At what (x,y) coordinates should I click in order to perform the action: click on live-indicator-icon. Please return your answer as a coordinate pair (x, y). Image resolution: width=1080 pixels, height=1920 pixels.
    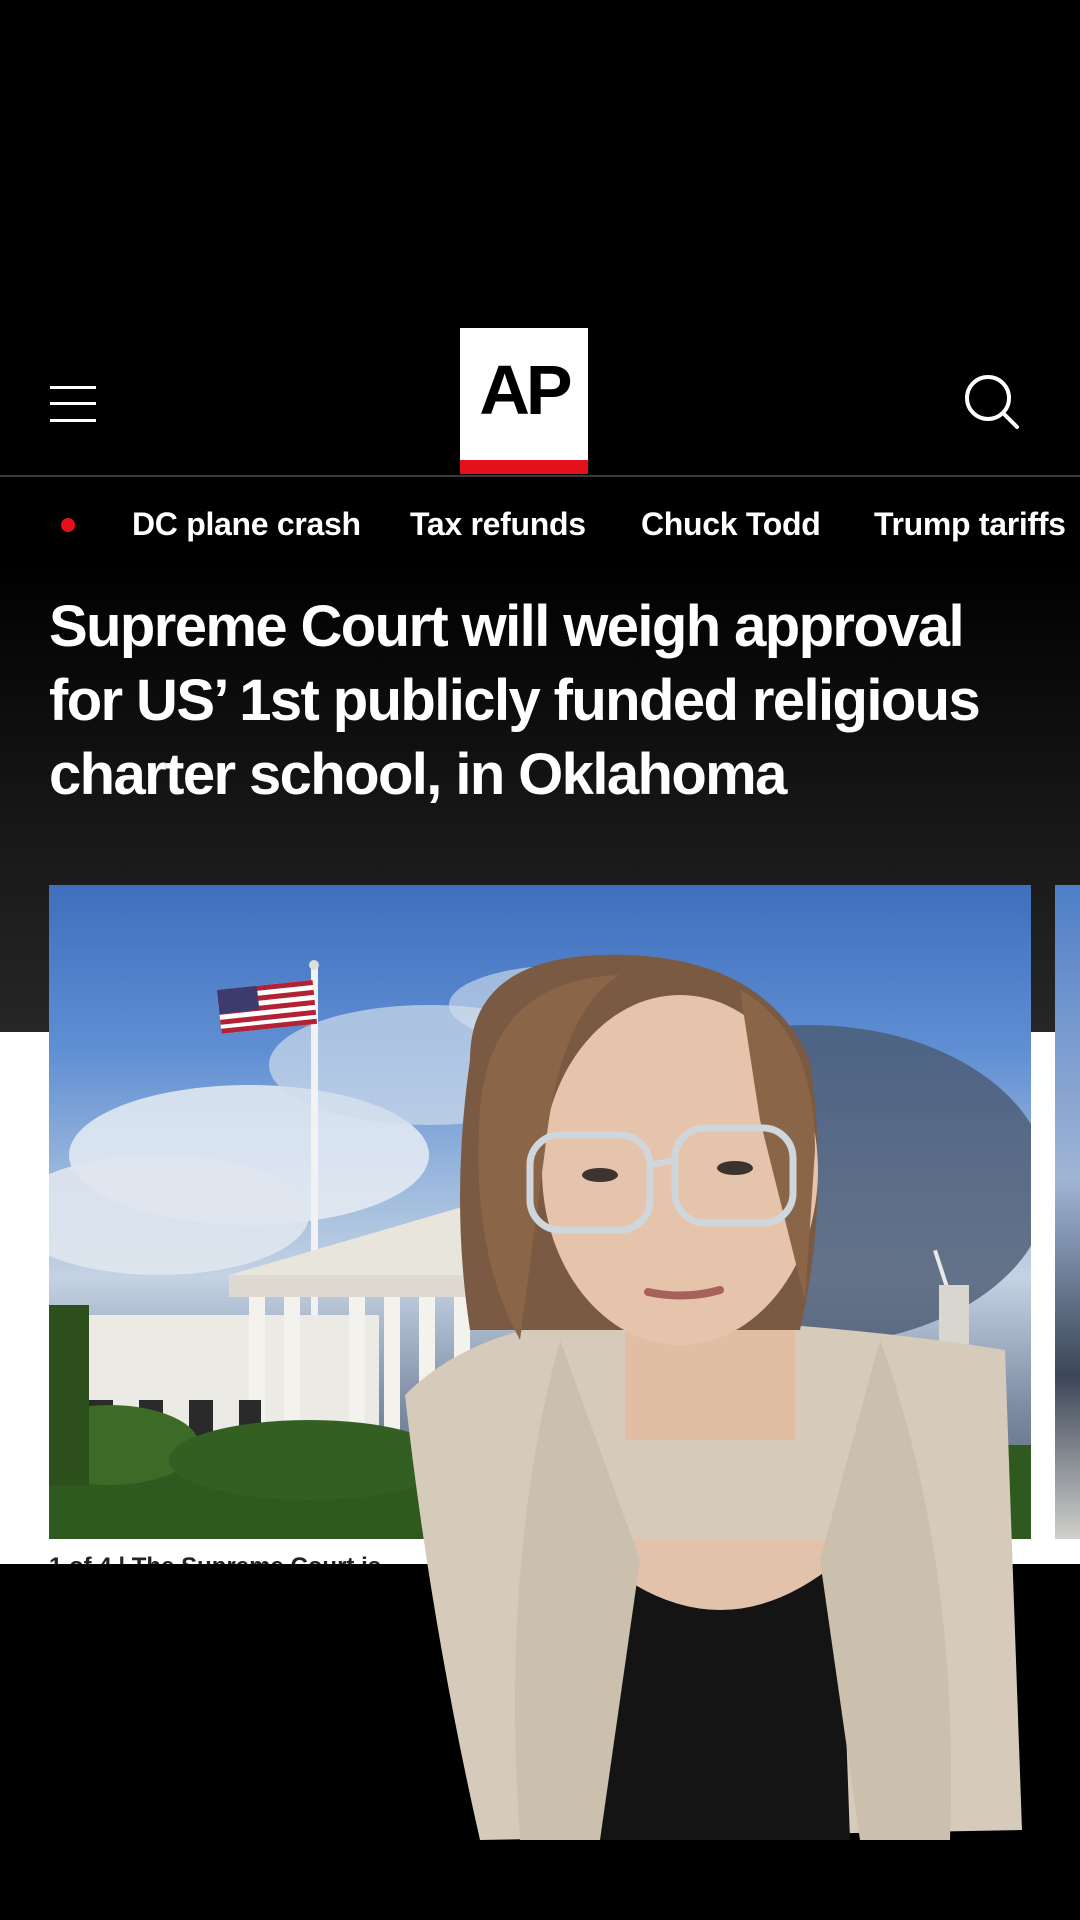
    Looking at the image, I should click on (68, 525).